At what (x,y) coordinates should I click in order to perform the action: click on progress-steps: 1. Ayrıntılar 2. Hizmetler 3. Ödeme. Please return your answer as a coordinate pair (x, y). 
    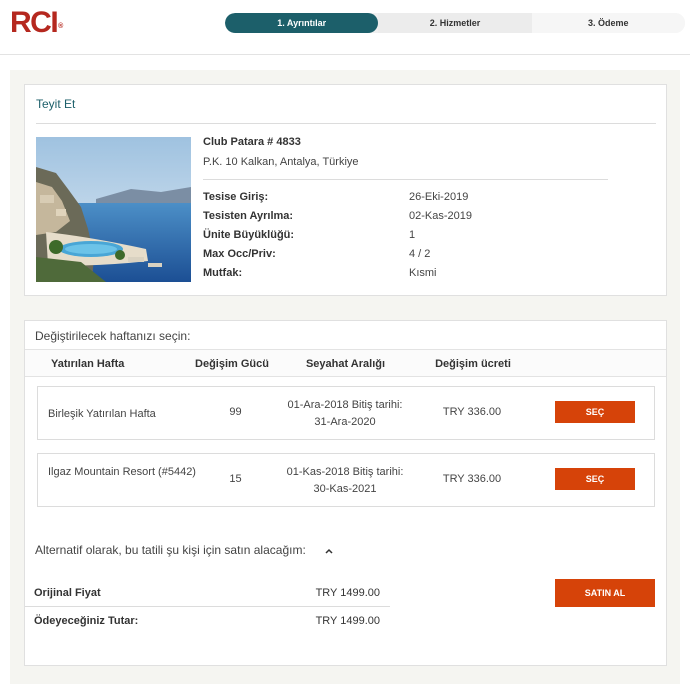
    Looking at the image, I should click on (455, 23).